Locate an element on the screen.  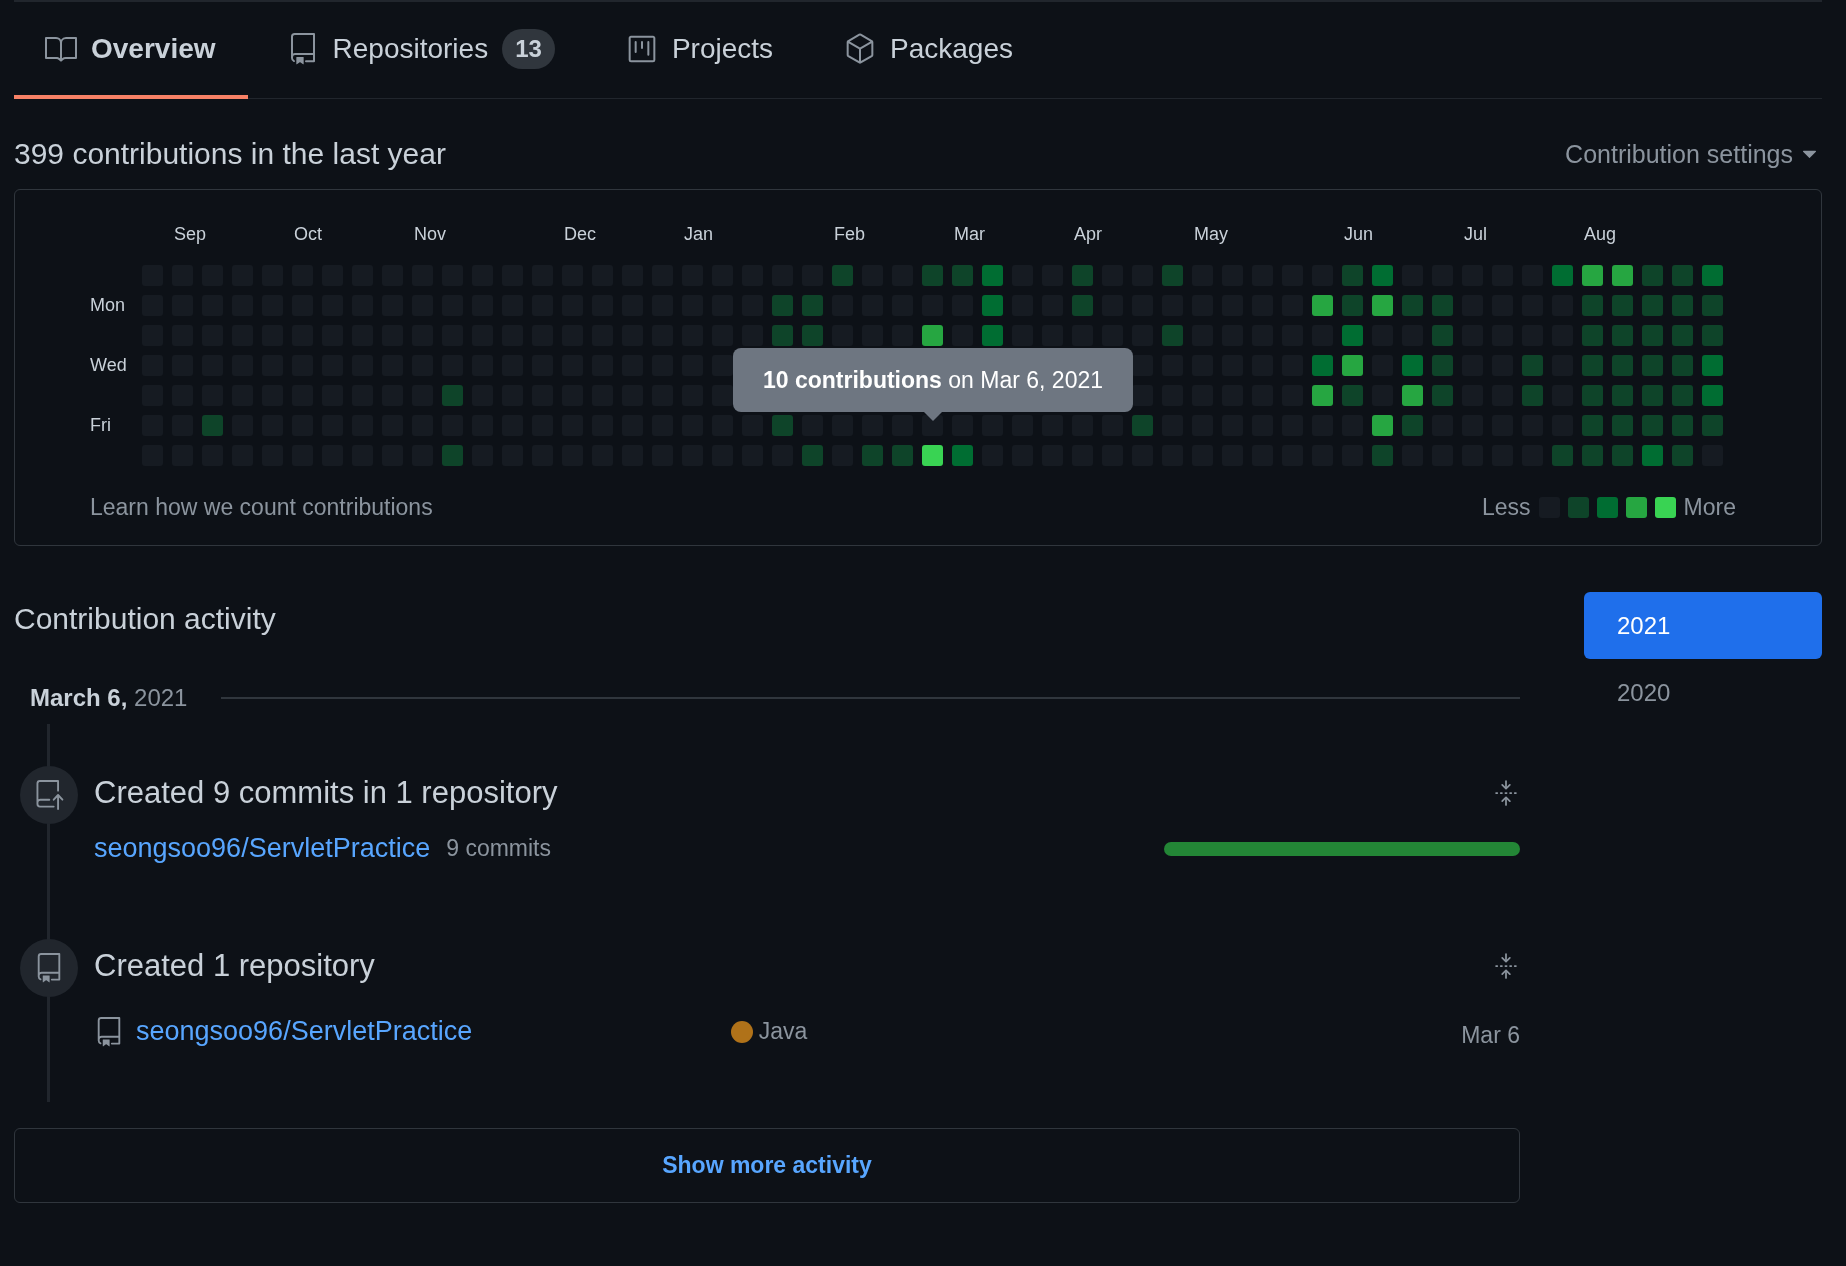
show-more-button: Show more activity is located at coordinates (767, 1165).